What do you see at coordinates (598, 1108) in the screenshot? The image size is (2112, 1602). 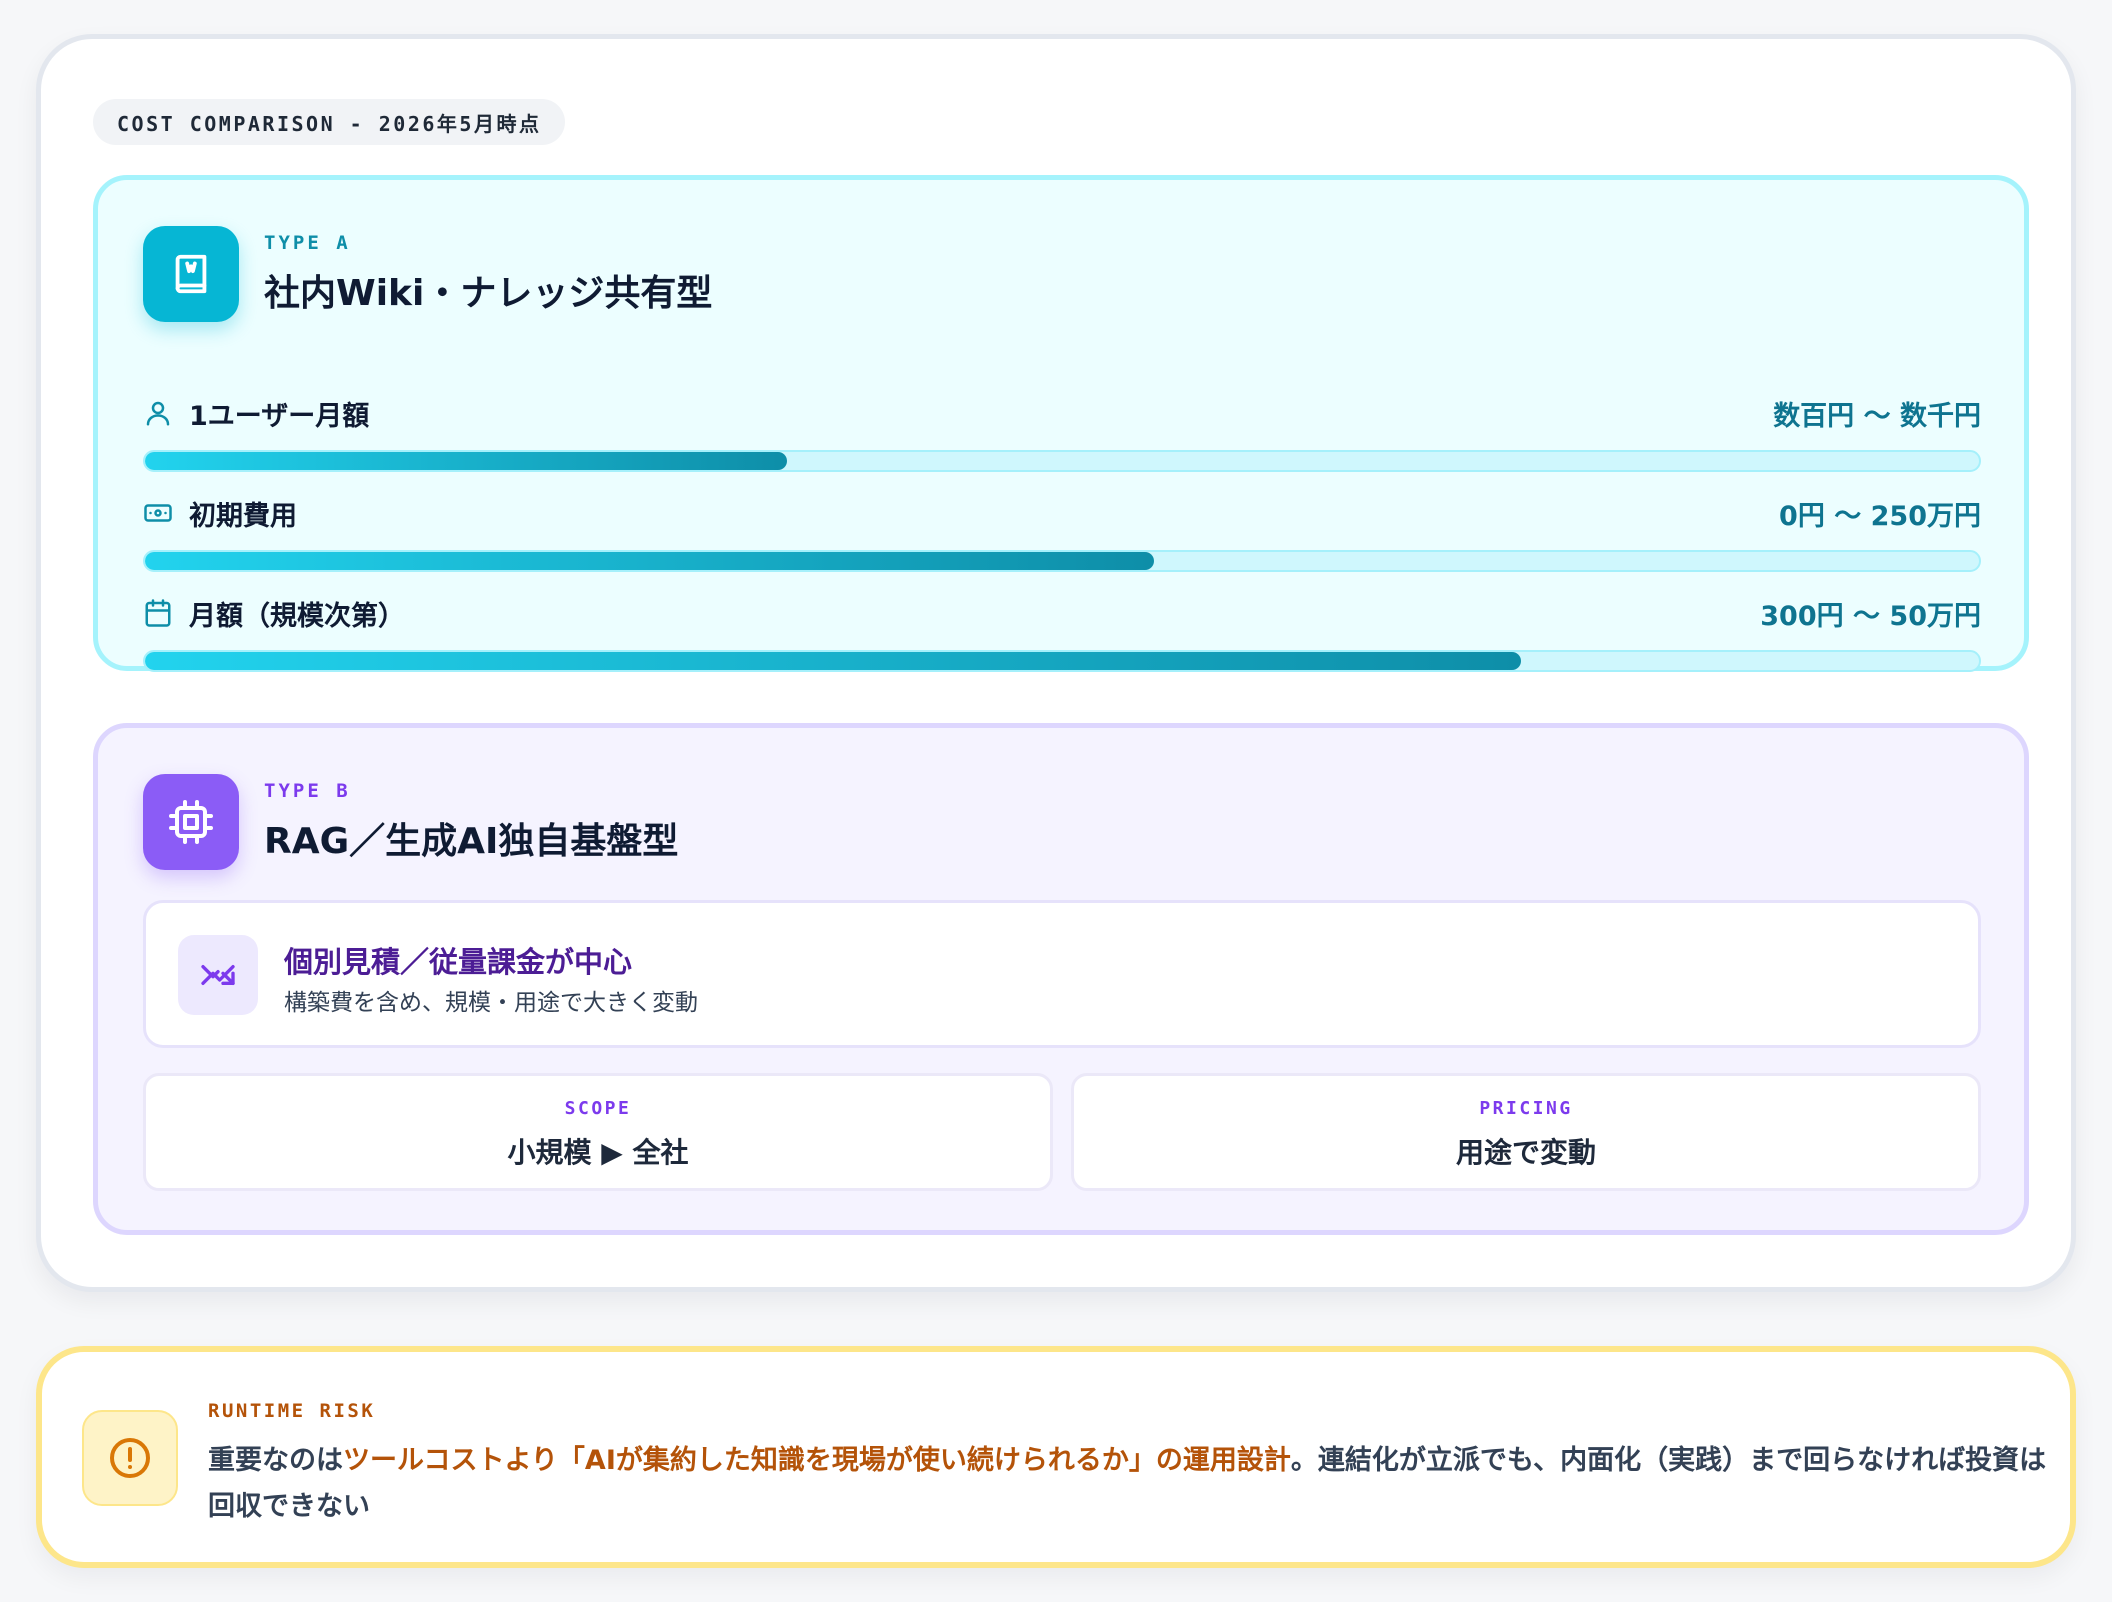 I see `scope-label: SCOPE` at bounding box center [598, 1108].